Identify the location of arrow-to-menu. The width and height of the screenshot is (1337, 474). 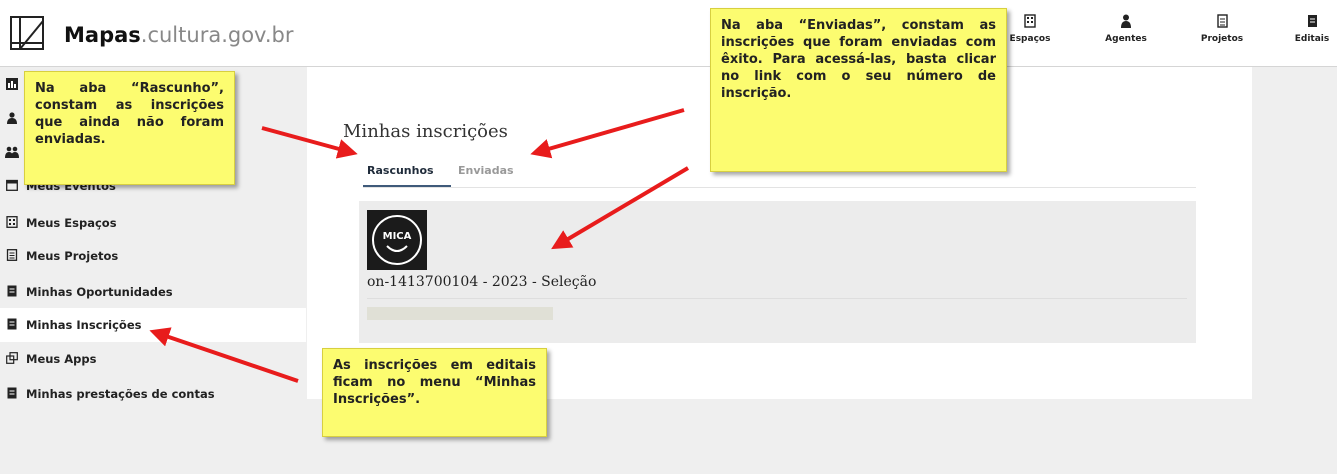
(224, 355).